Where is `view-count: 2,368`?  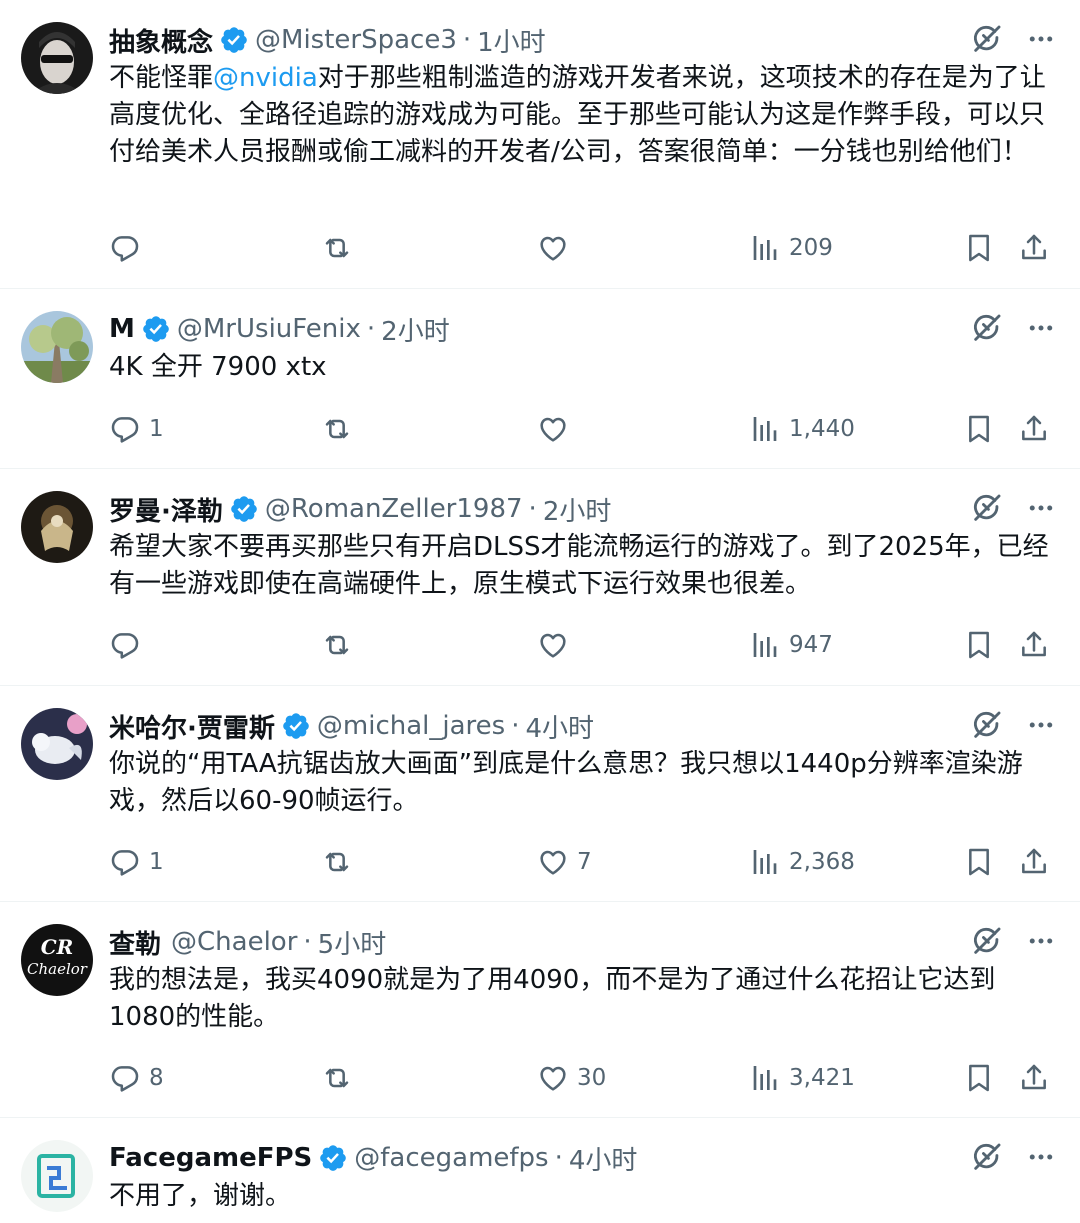 view-count: 2,368 is located at coordinates (822, 862).